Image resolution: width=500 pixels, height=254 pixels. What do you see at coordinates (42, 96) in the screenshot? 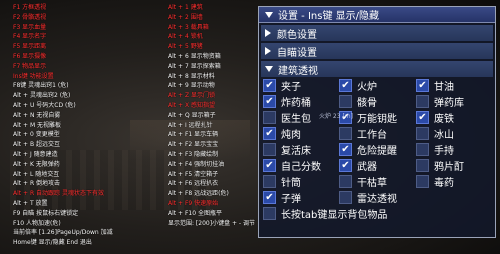
I see `hotkey-line: Alt + 灵魂出窍2 (危)` at bounding box center [42, 96].